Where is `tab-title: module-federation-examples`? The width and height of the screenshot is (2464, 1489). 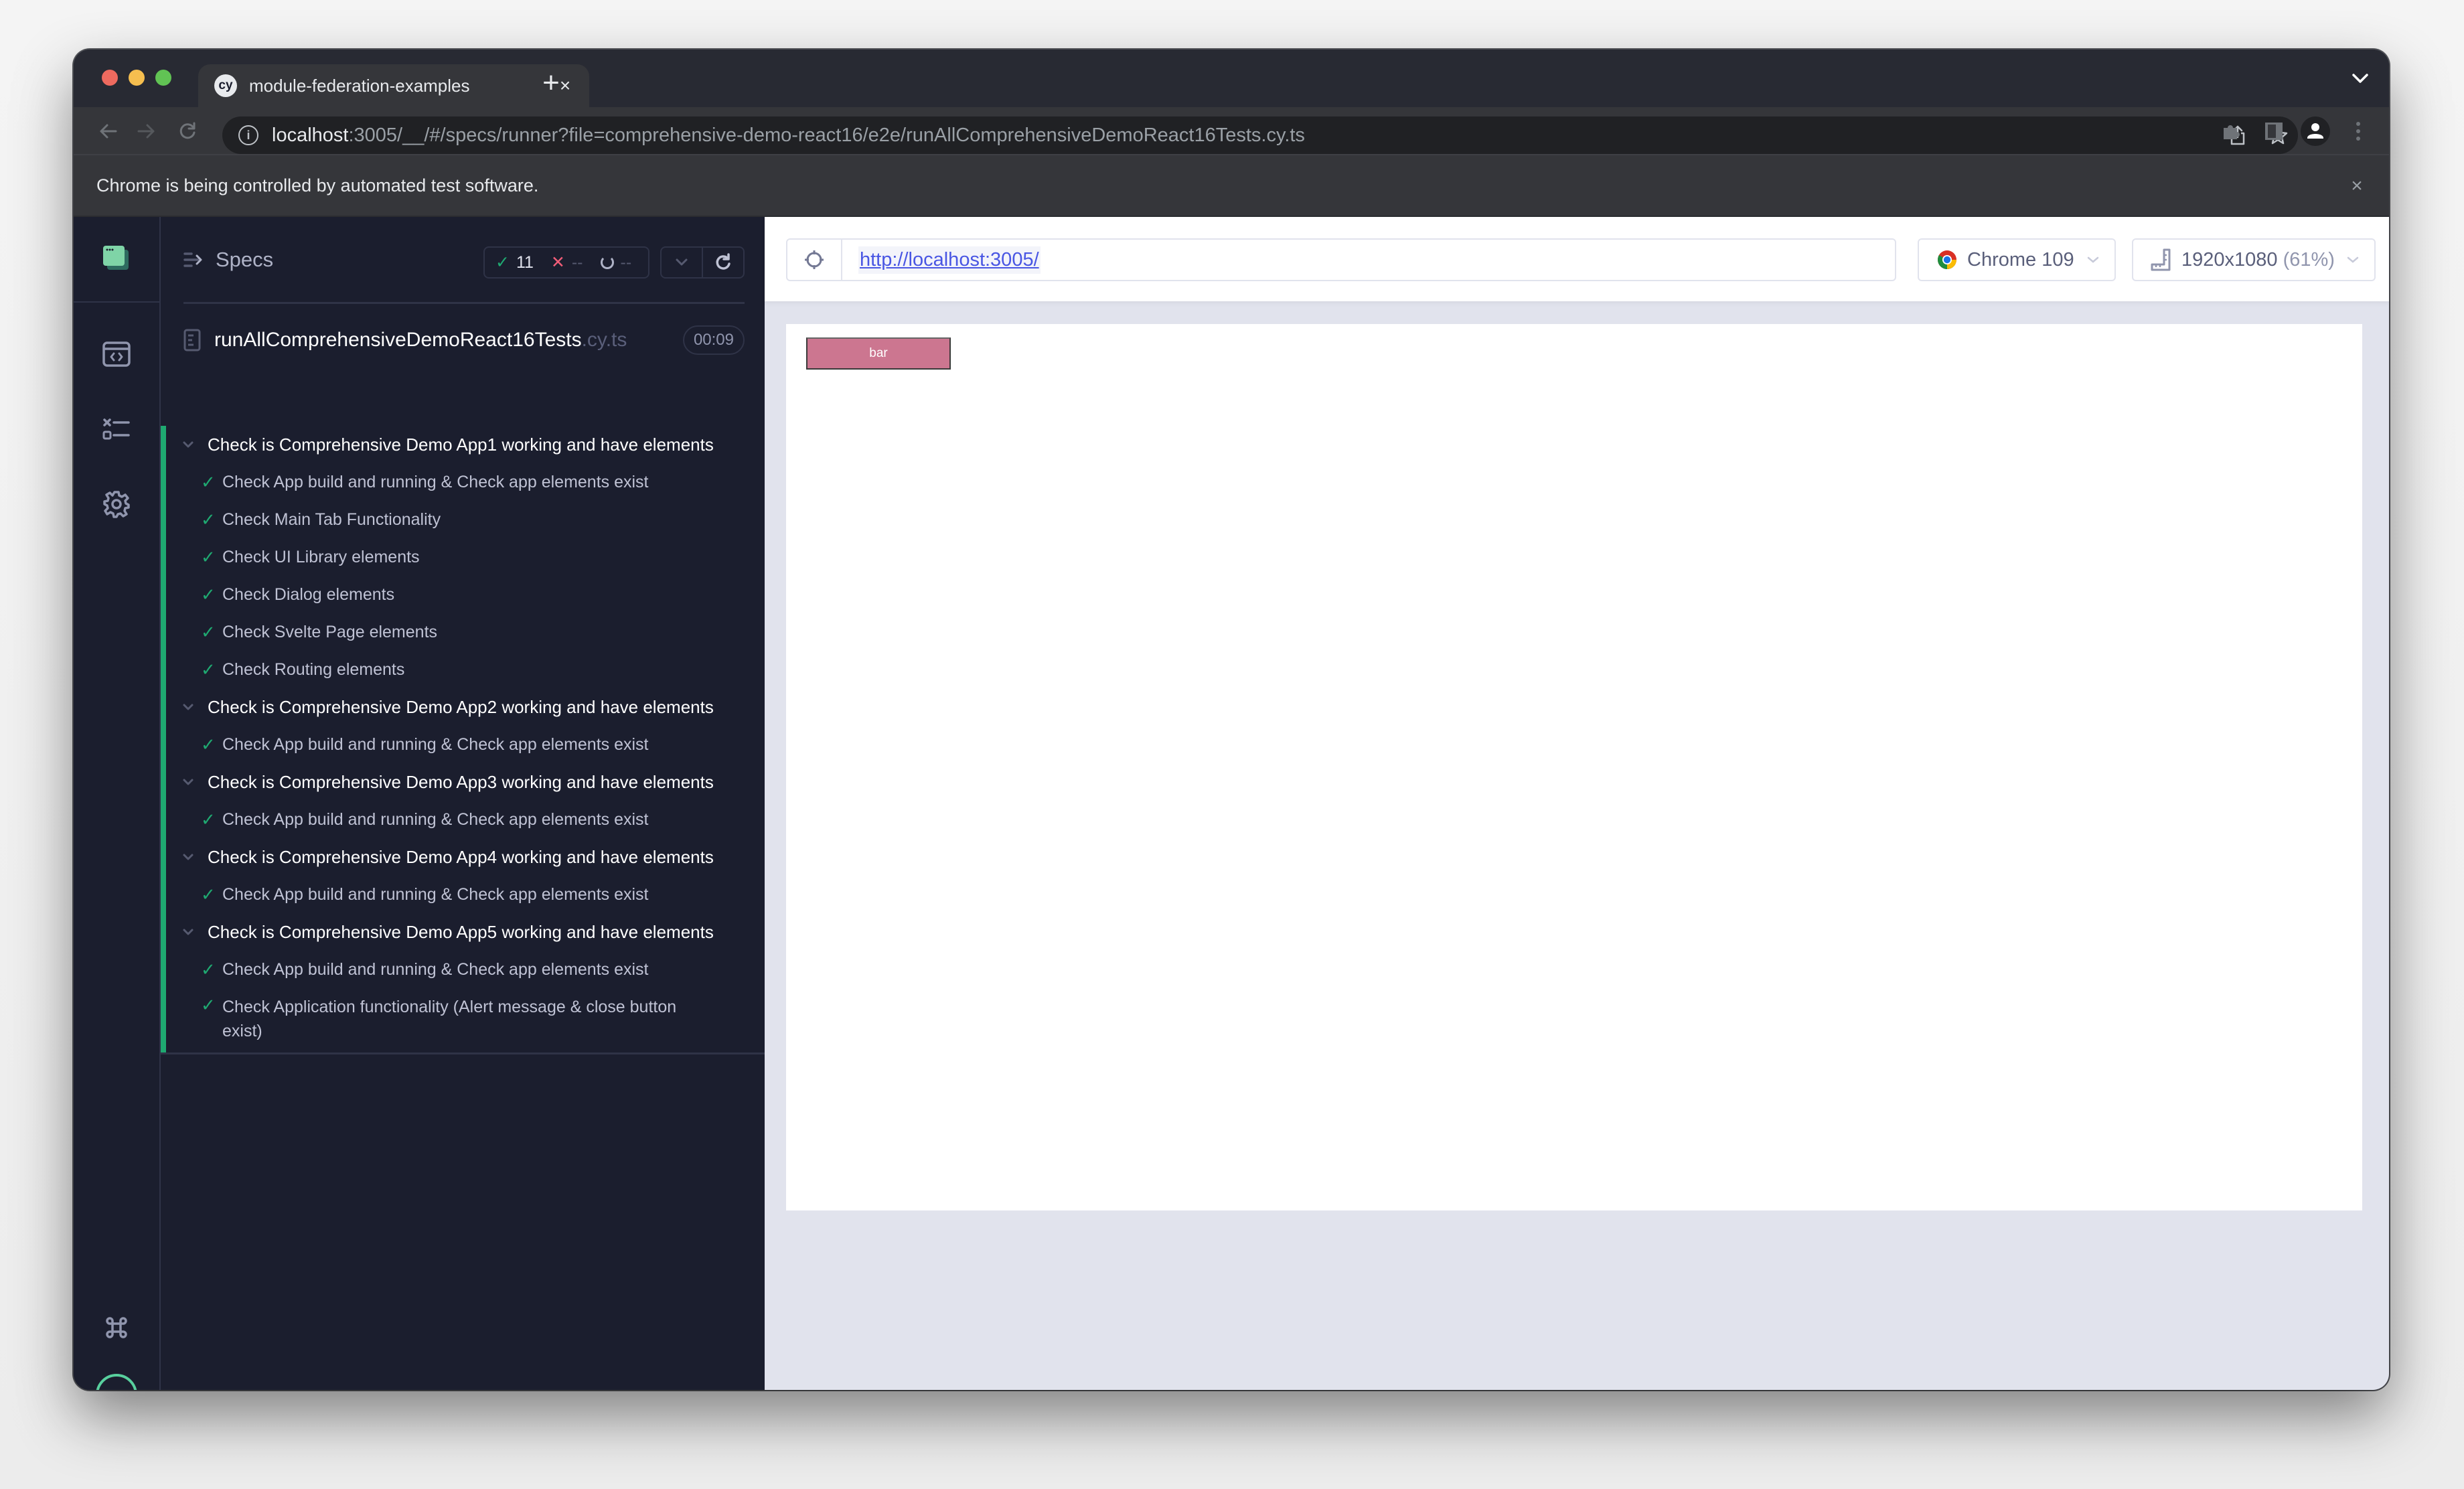 tab-title: module-federation-examples is located at coordinates (359, 85).